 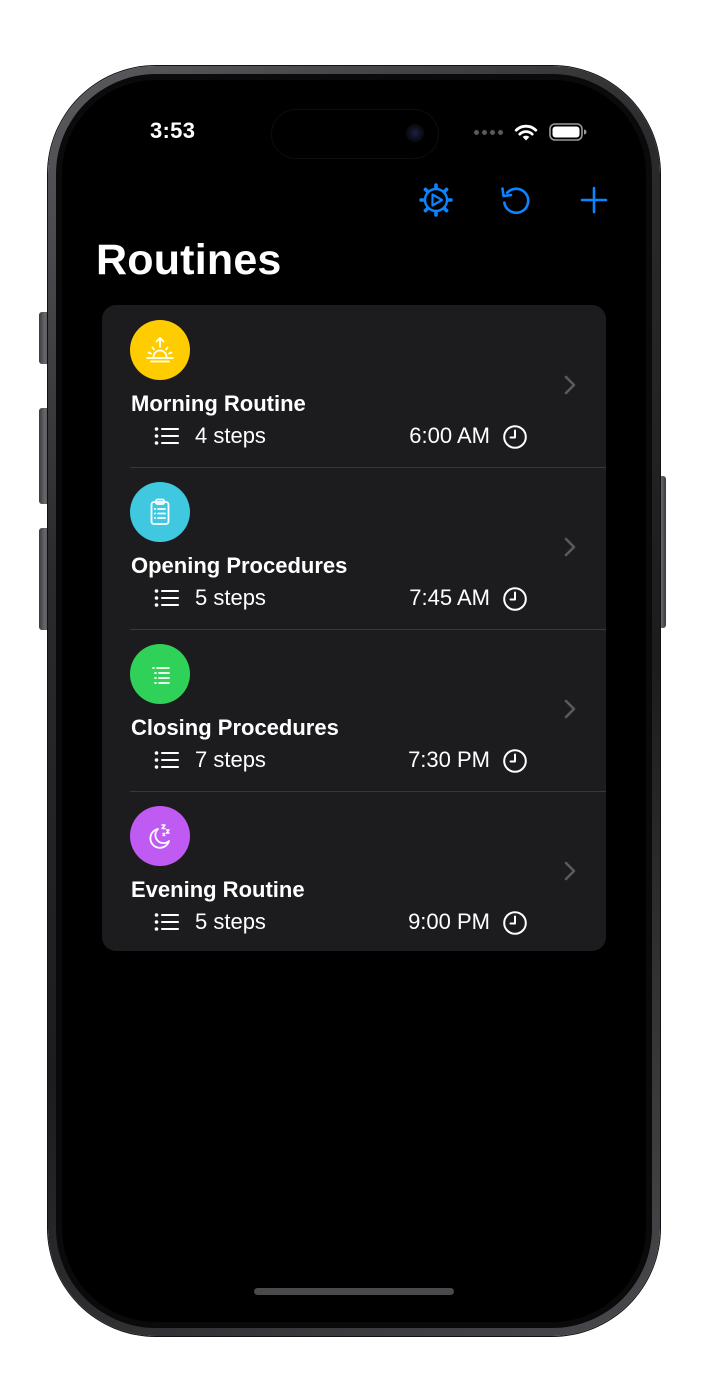 What do you see at coordinates (354, 1291) in the screenshot?
I see `home-indicator` at bounding box center [354, 1291].